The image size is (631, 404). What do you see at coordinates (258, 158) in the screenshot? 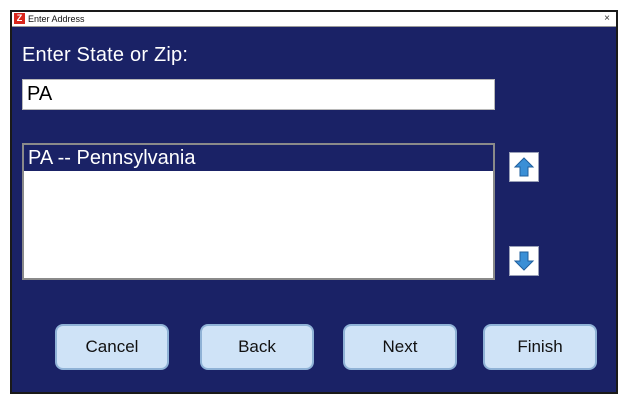
I see `list-item: PA -- Pennsylvania` at bounding box center [258, 158].